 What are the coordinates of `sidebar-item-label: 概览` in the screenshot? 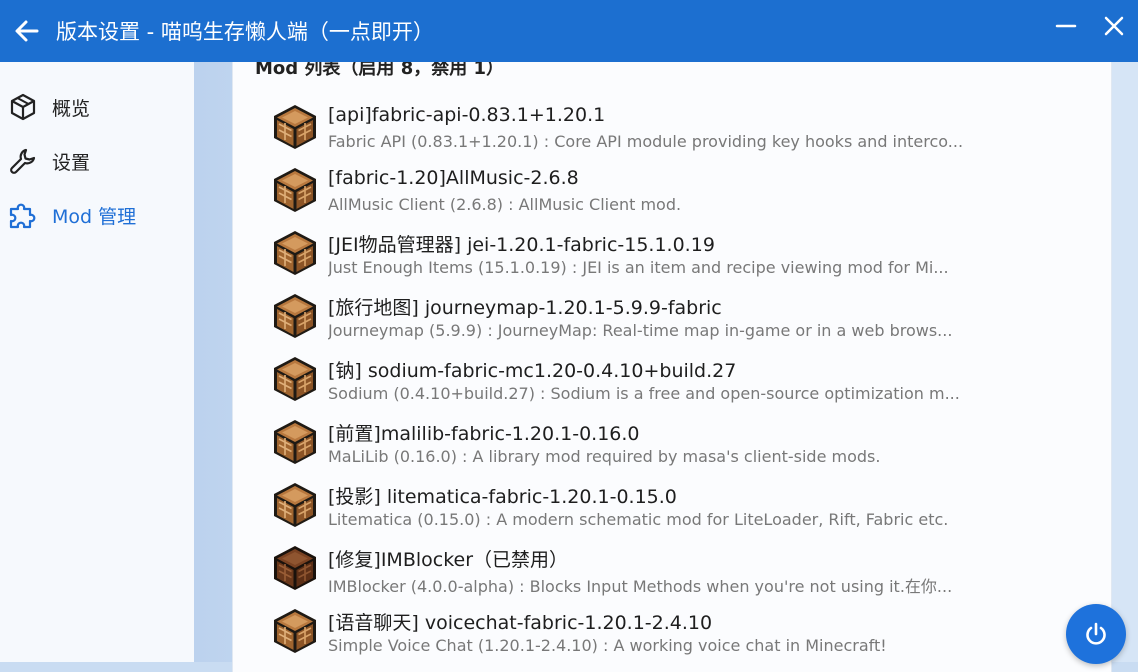 It's located at (71, 108).